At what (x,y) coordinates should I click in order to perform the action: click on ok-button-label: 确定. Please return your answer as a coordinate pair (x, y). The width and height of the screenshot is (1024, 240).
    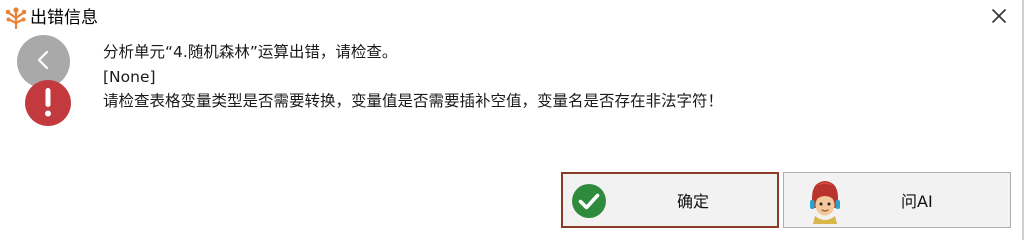
    Looking at the image, I should click on (693, 201).